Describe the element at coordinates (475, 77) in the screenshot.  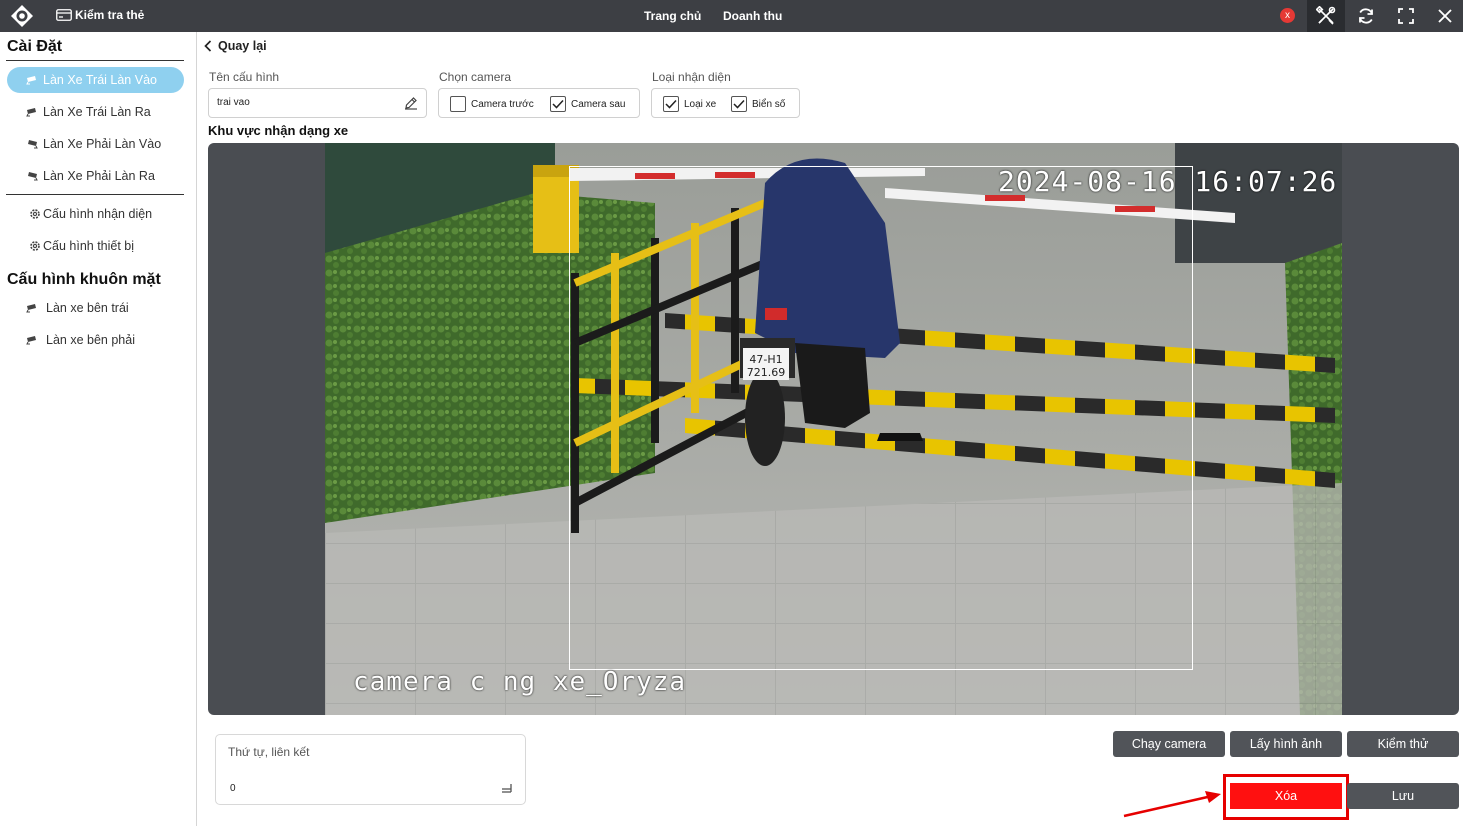
I see `camera-select-label: Chọn camera` at that location.